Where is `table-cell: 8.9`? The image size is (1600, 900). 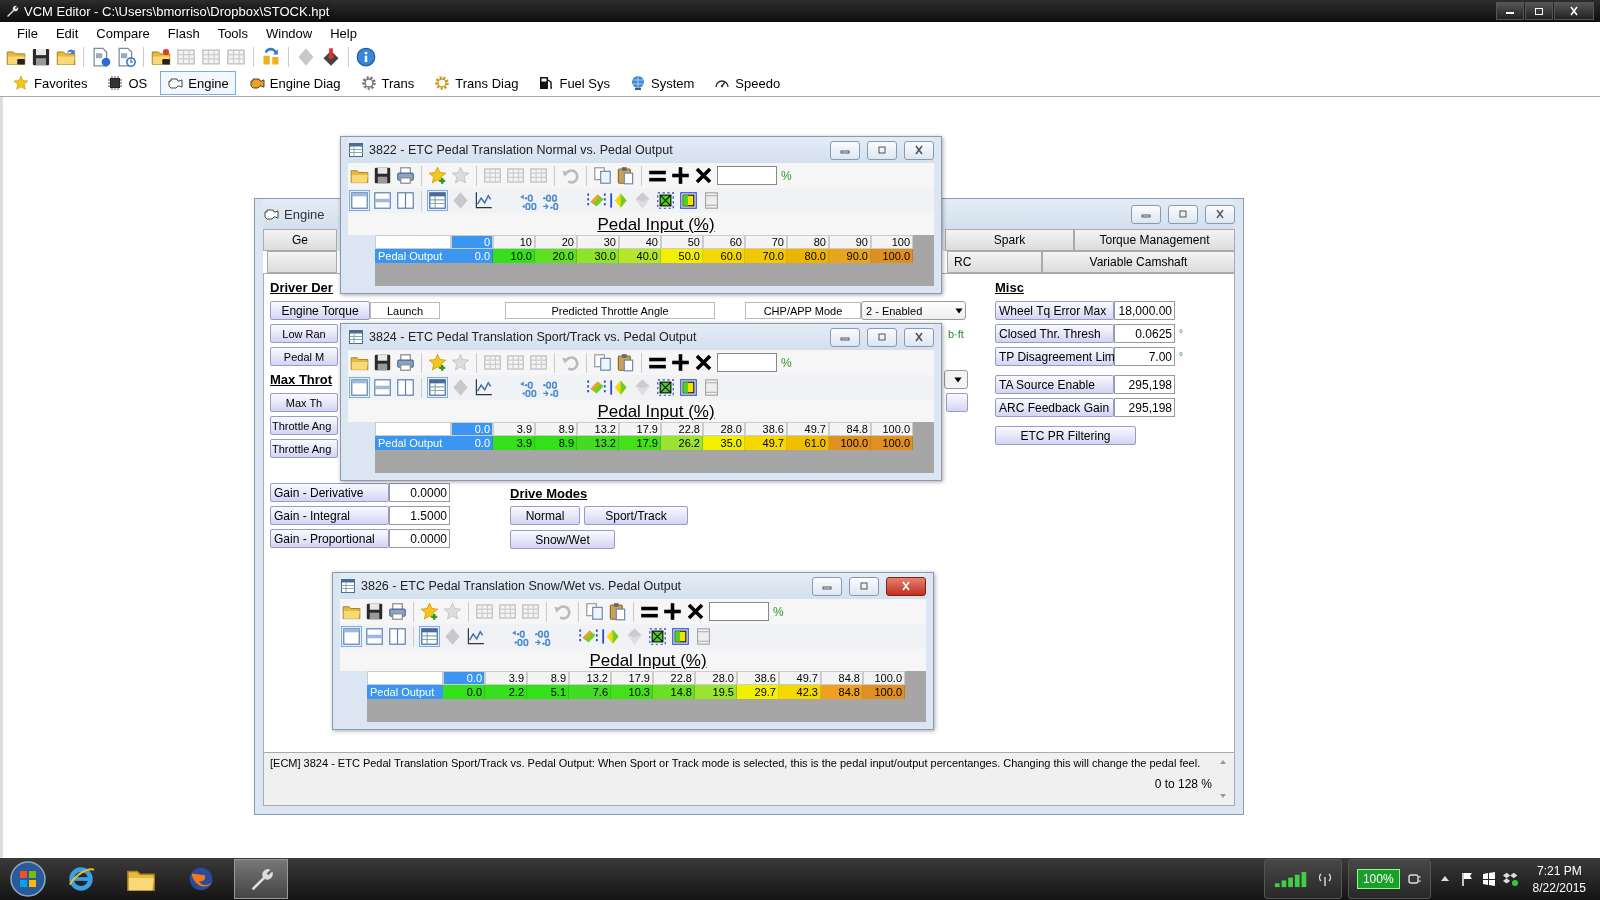 table-cell: 8.9 is located at coordinates (556, 443).